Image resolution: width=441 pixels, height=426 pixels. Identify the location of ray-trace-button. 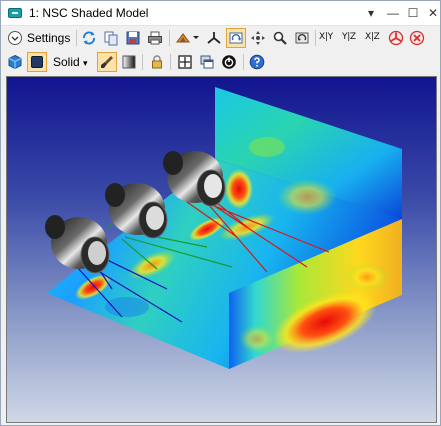
(396, 38).